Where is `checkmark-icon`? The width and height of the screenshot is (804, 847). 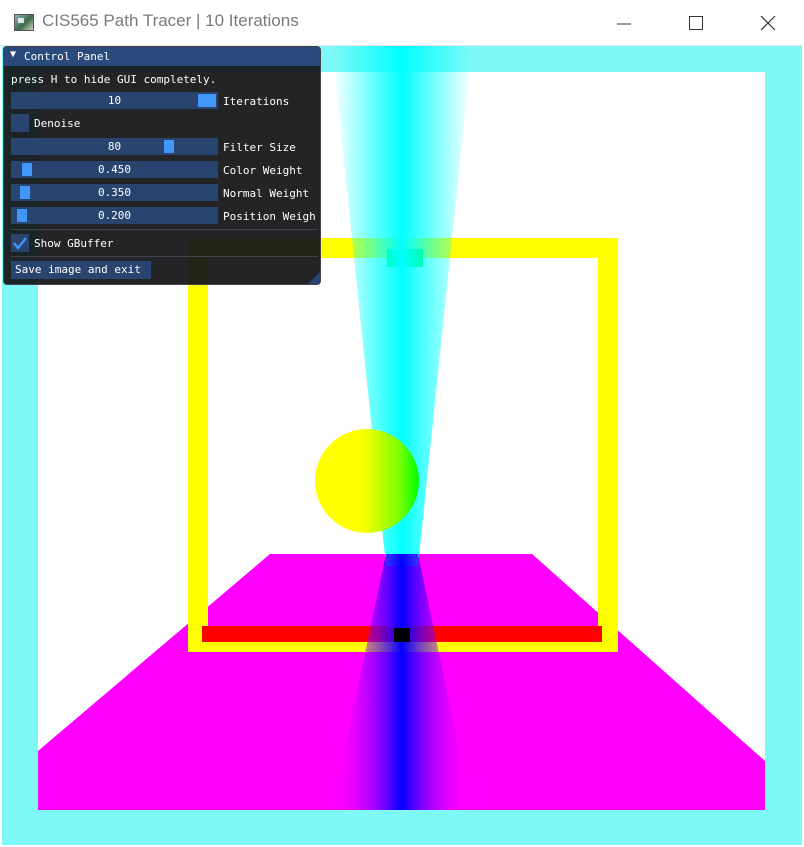
checkmark-icon is located at coordinates (20, 243).